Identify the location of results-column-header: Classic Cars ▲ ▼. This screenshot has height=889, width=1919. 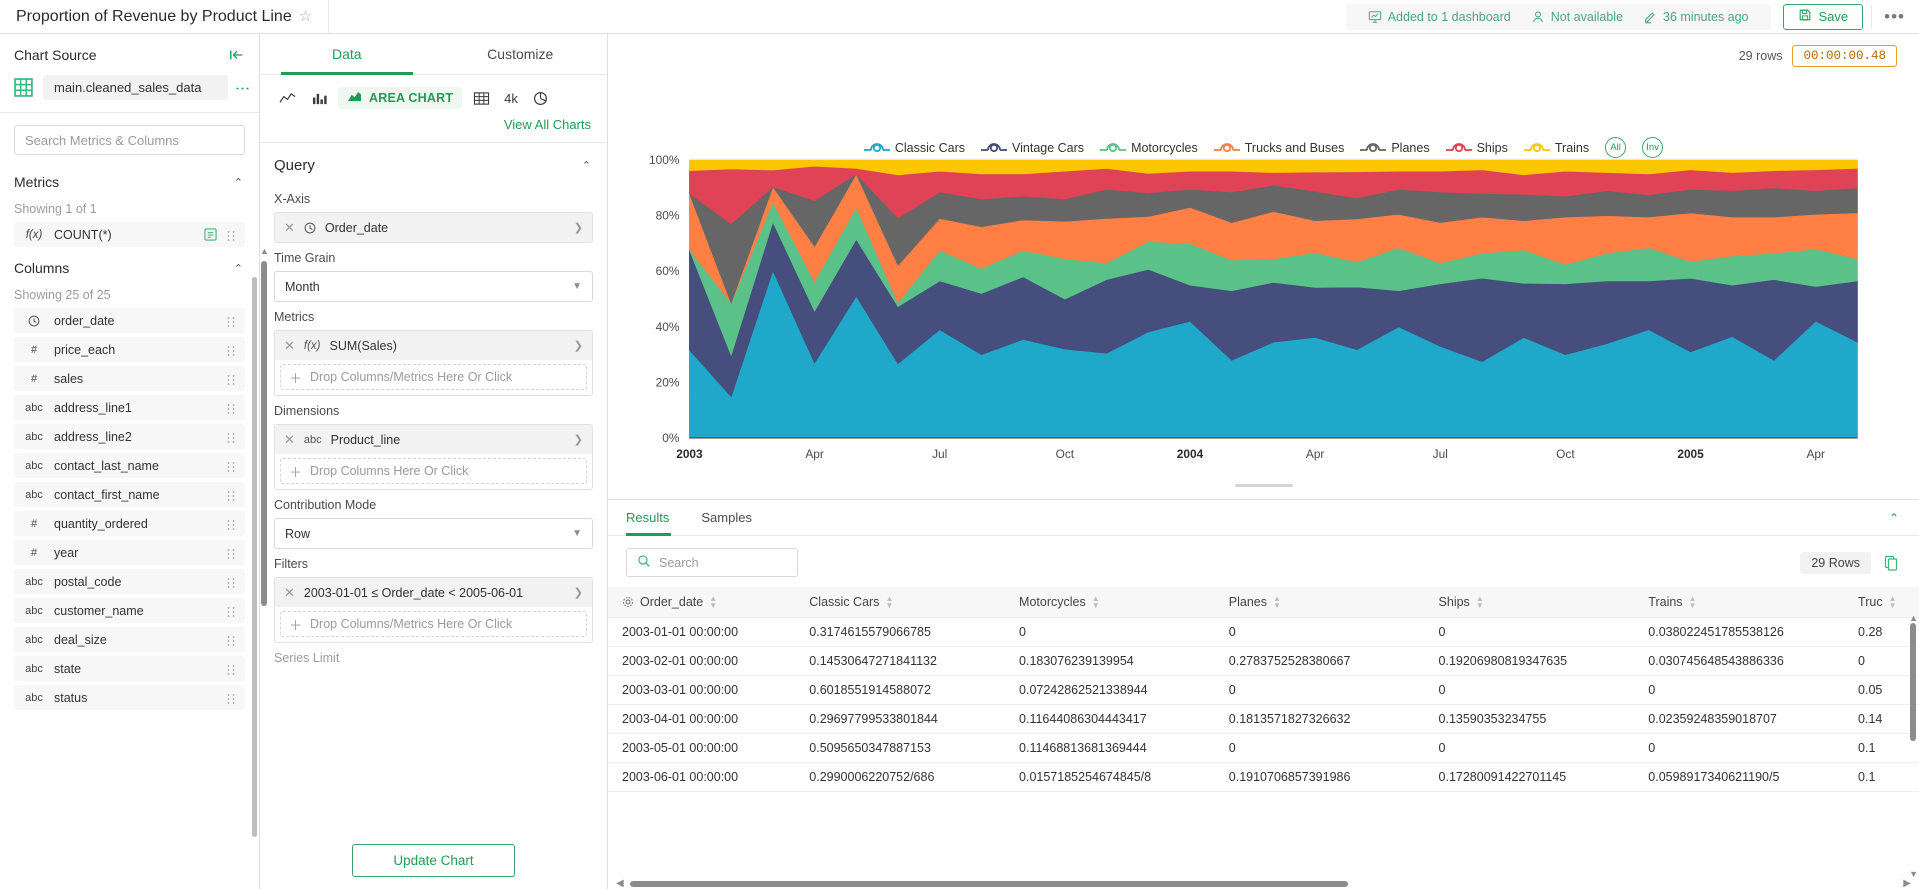
(900, 602).